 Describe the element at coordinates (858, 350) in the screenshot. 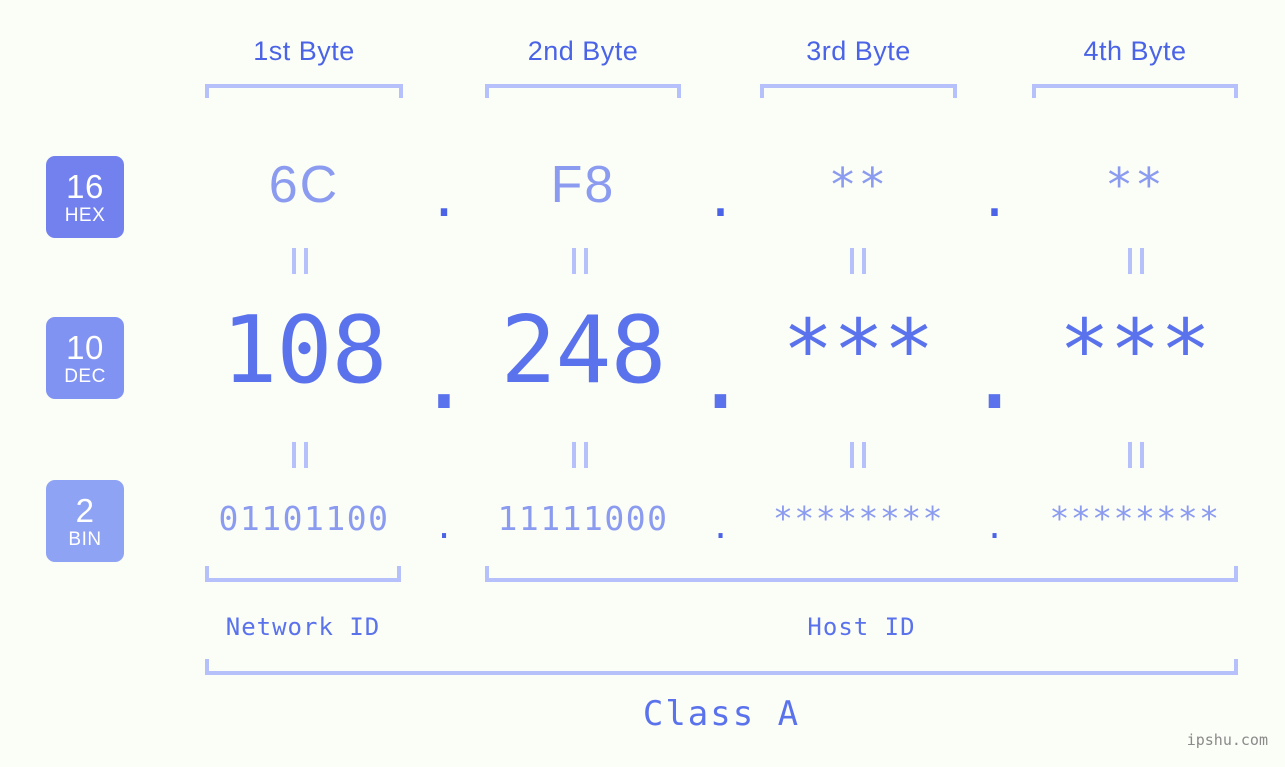

I see `dec-byte-3: ***` at that location.